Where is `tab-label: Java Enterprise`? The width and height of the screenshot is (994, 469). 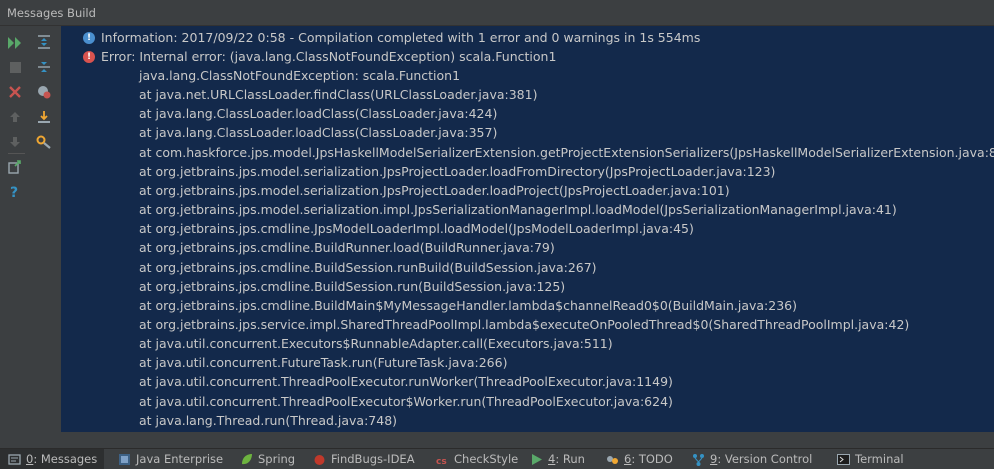
tab-label: Java Enterprise is located at coordinates (180, 459).